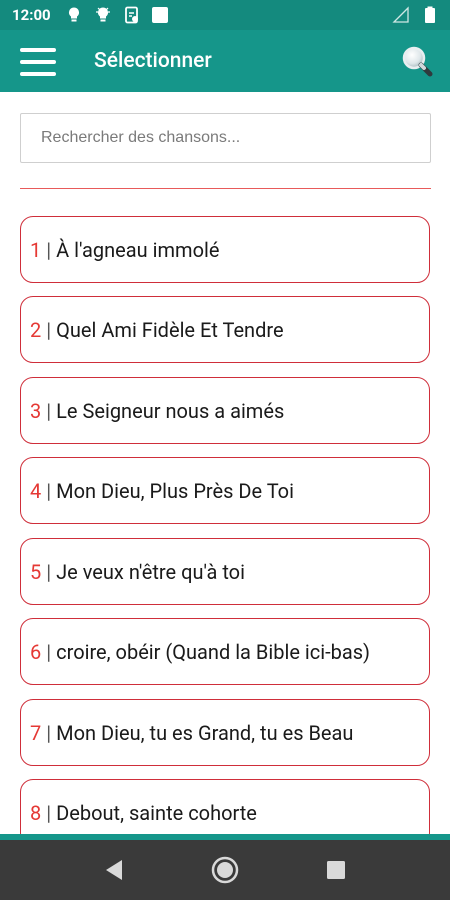 The height and width of the screenshot is (900, 450). What do you see at coordinates (205, 732) in the screenshot?
I see `song-title: Mon Dieu, tu es Grand, tu es Beau` at bounding box center [205, 732].